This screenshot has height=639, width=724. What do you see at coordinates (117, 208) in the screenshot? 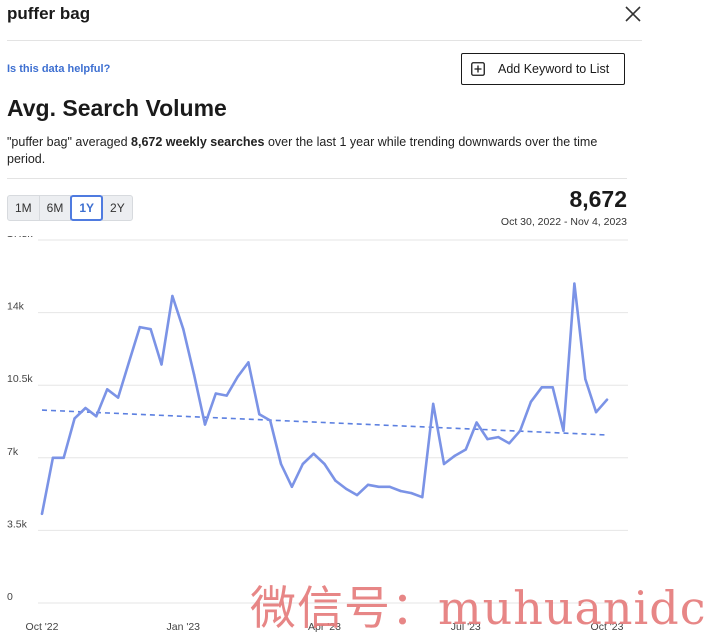
I see `tab-2y: 2Y` at bounding box center [117, 208].